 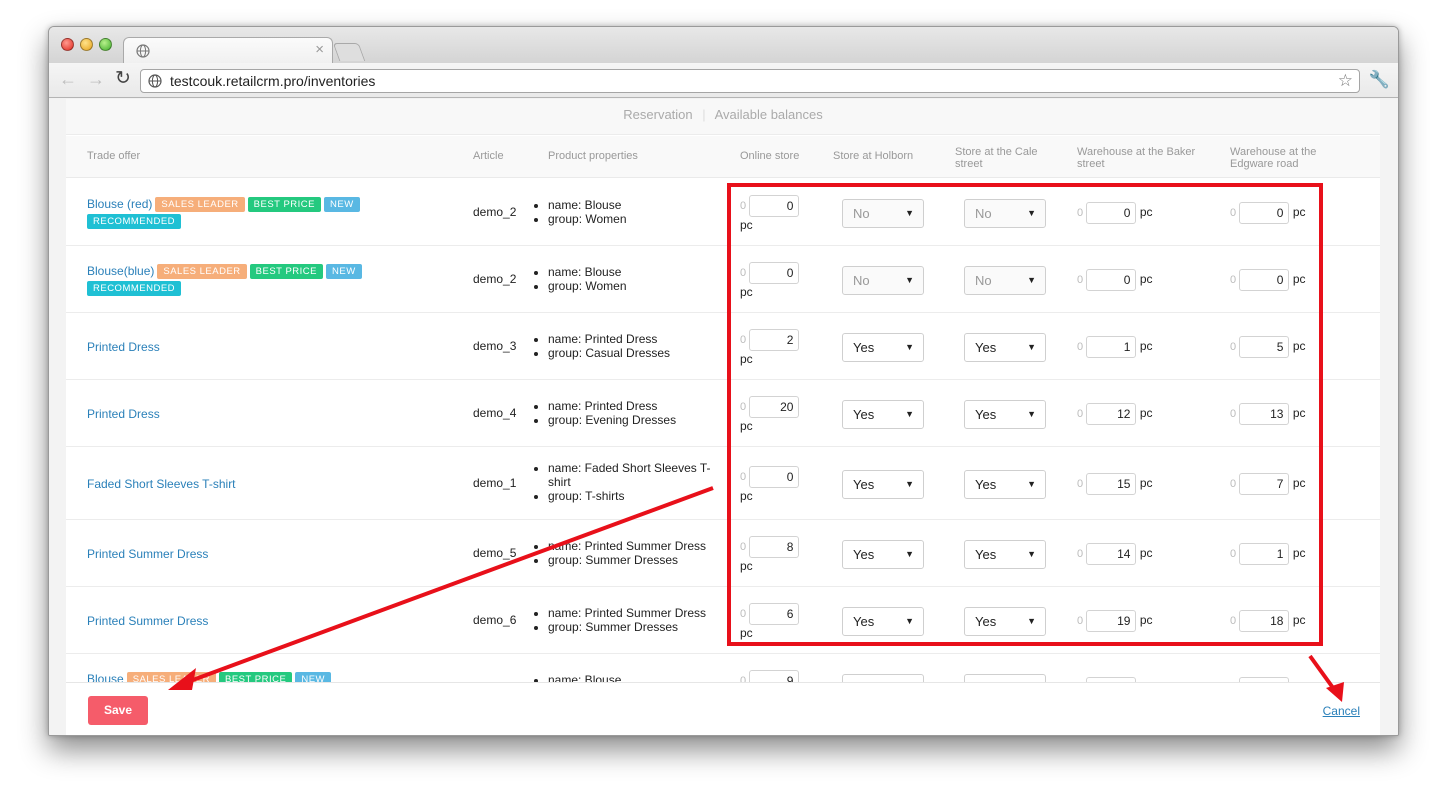 What do you see at coordinates (1111, 620) in the screenshot?
I see `baker-quantity-input: 19` at bounding box center [1111, 620].